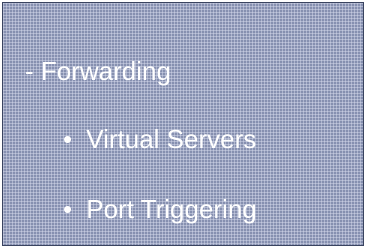 Image resolution: width=366 pixels, height=248 pixels. I want to click on list-item-label: Port Triggering, so click(171, 209).